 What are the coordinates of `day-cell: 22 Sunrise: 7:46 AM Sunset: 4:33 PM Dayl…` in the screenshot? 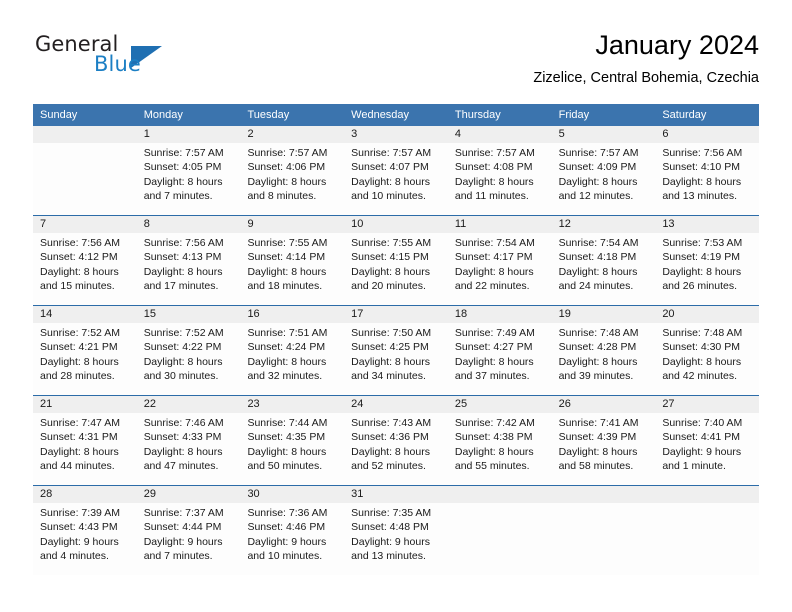 It's located at (188, 440).